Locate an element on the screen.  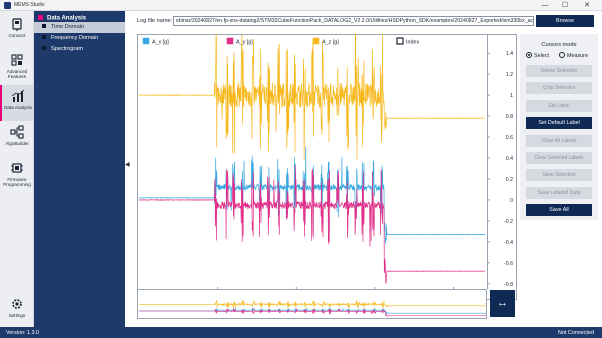
y-tick-label: -0.8 is located at coordinates (508, 285).